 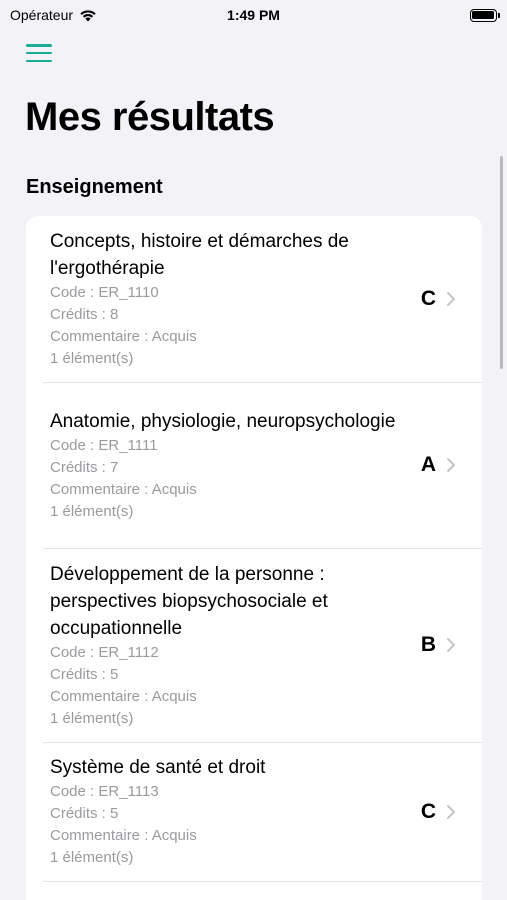 I want to click on course-code: Code : ER_1113, so click(x=104, y=791).